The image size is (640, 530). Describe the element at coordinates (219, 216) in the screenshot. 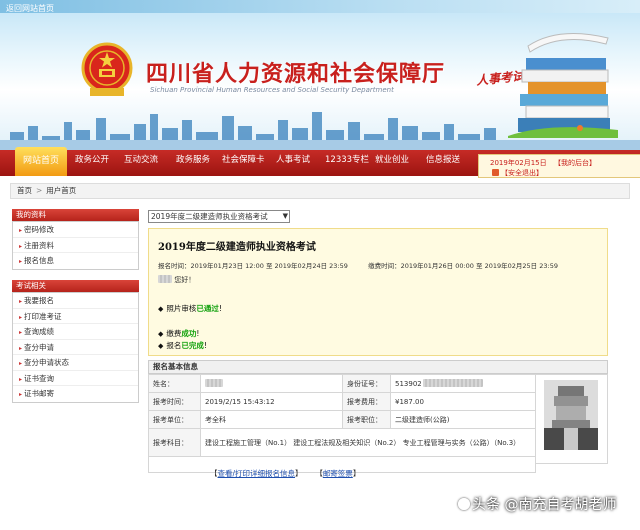

I see `exam-select: 2019年度二级建造师执业资格考试 ▼` at that location.